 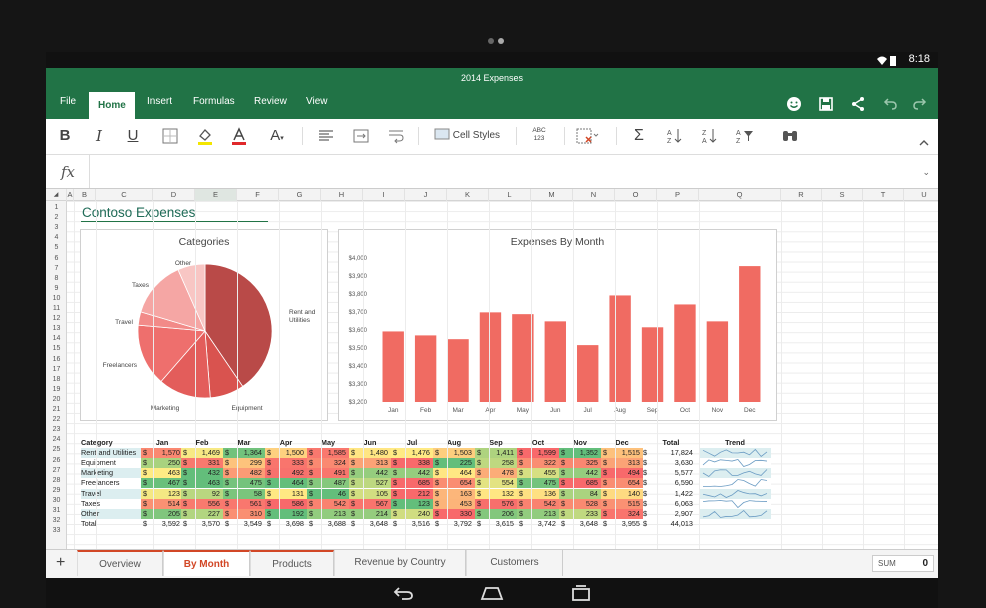 What do you see at coordinates (636, 195) in the screenshot?
I see `column-header-o: O` at bounding box center [636, 195].